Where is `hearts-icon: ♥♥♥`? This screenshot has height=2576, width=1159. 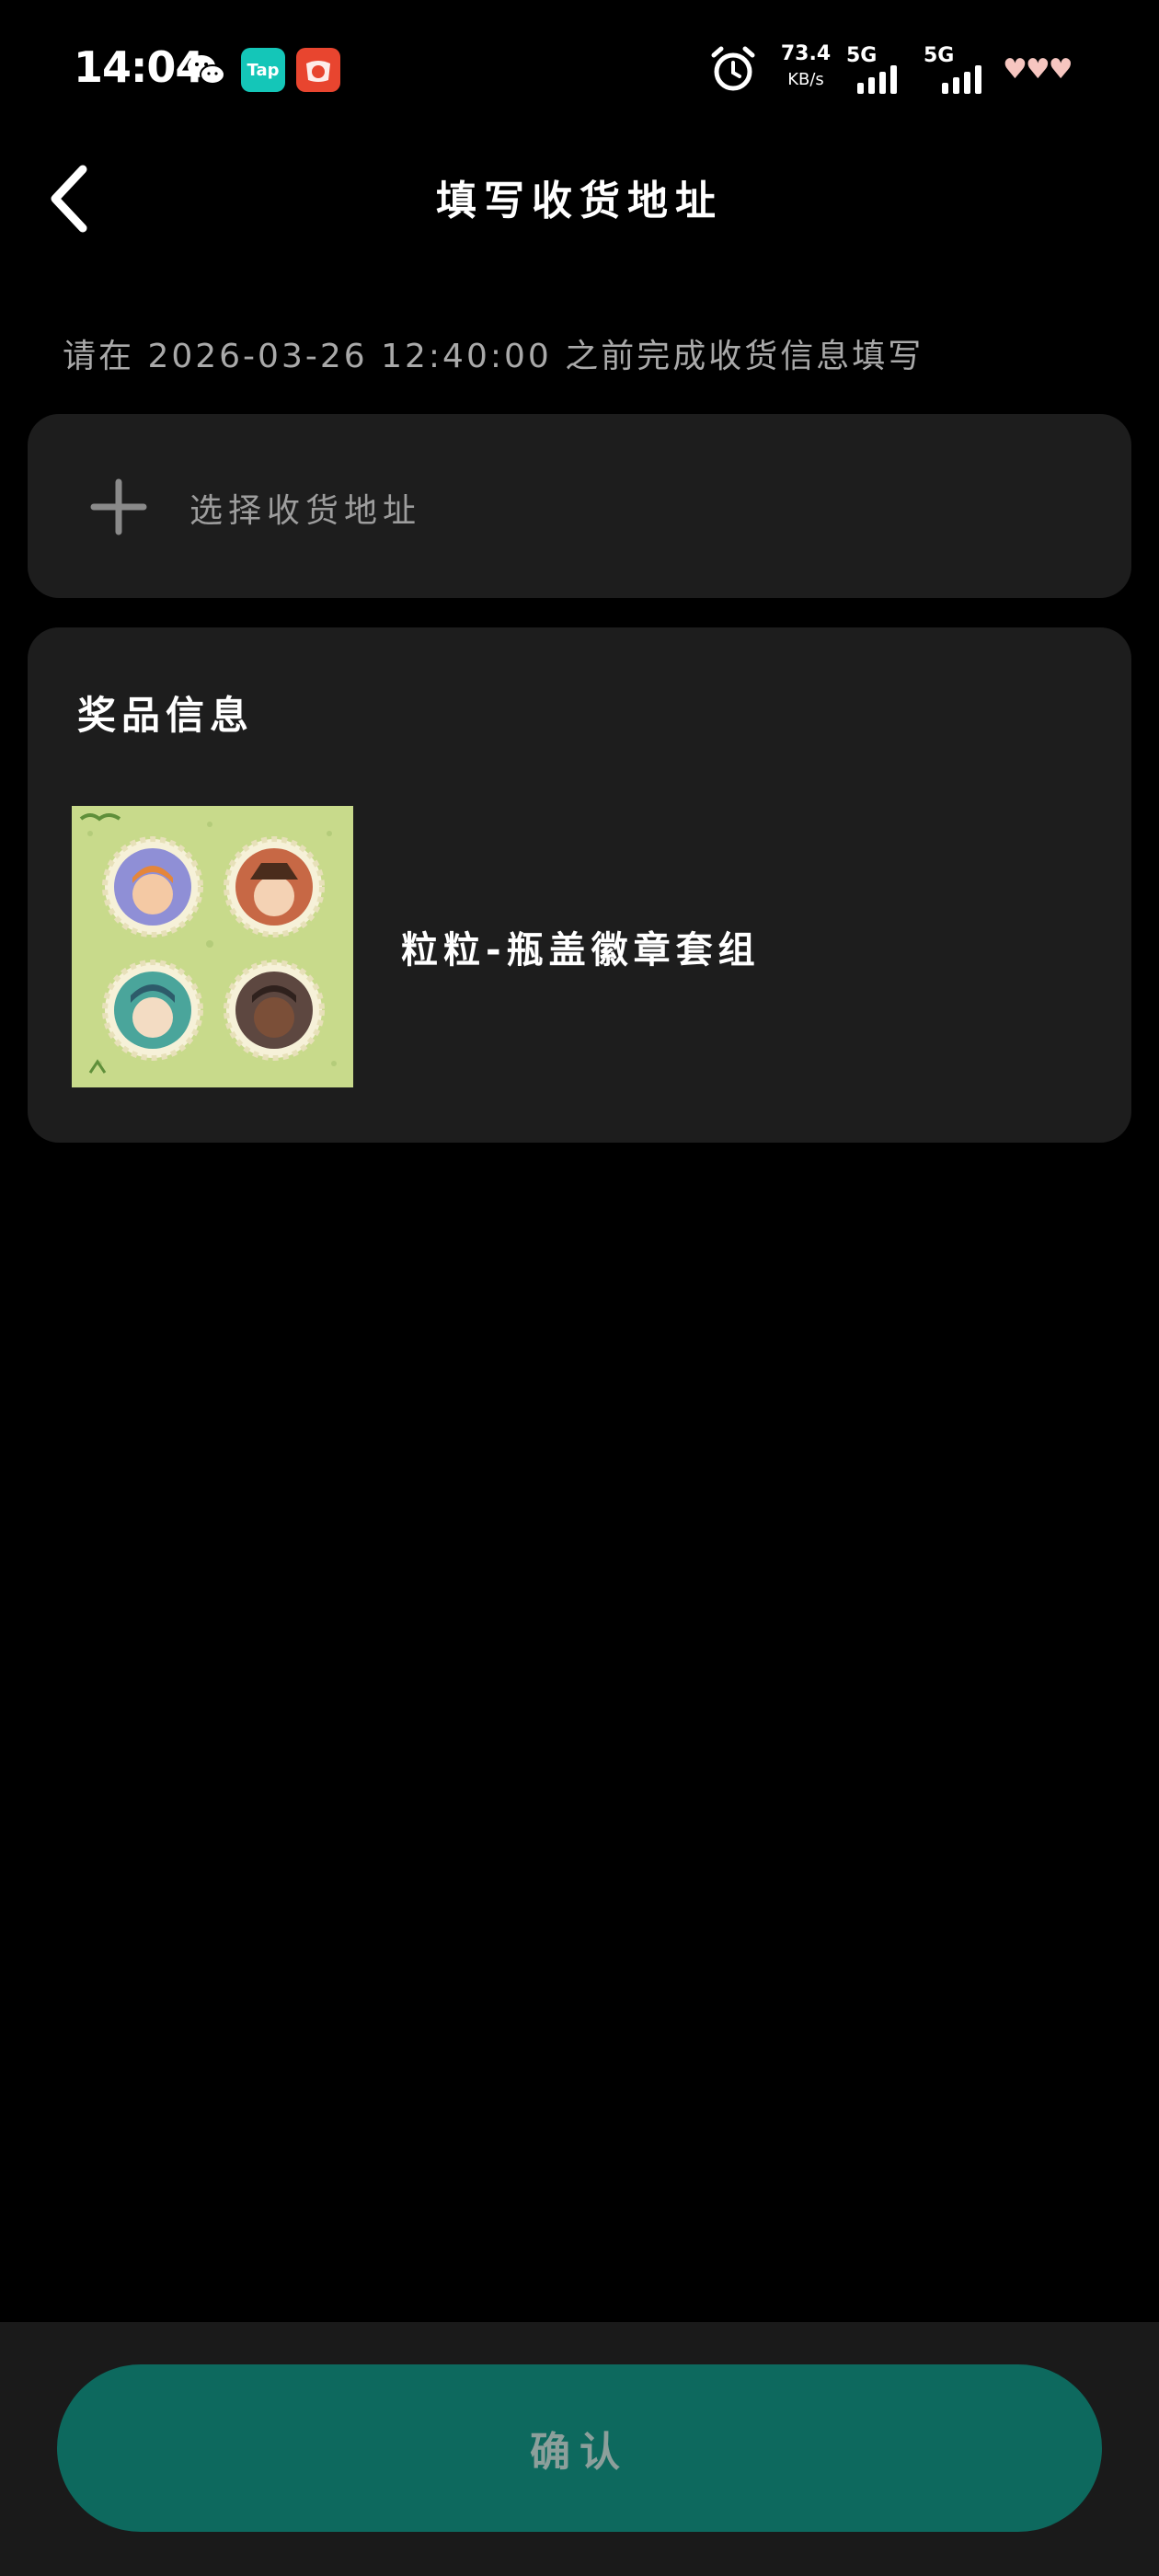
hearts-icon: ♥♥♥ is located at coordinates (1038, 69).